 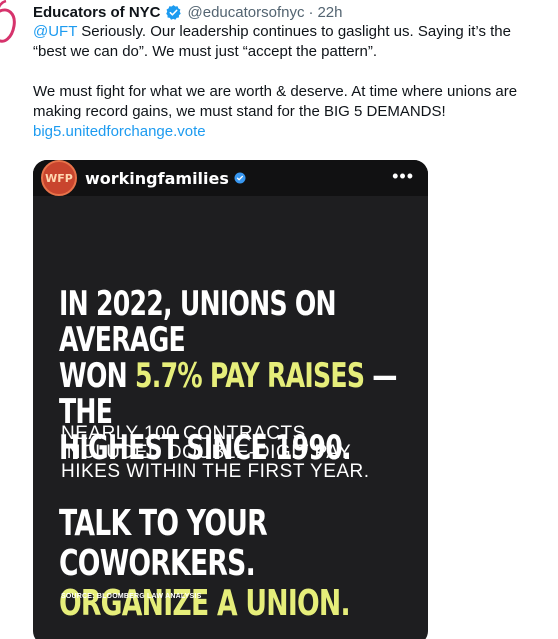 I want to click on headline-line: IN 2022, UNIONS ON AVERAGE, so click(x=198, y=322).